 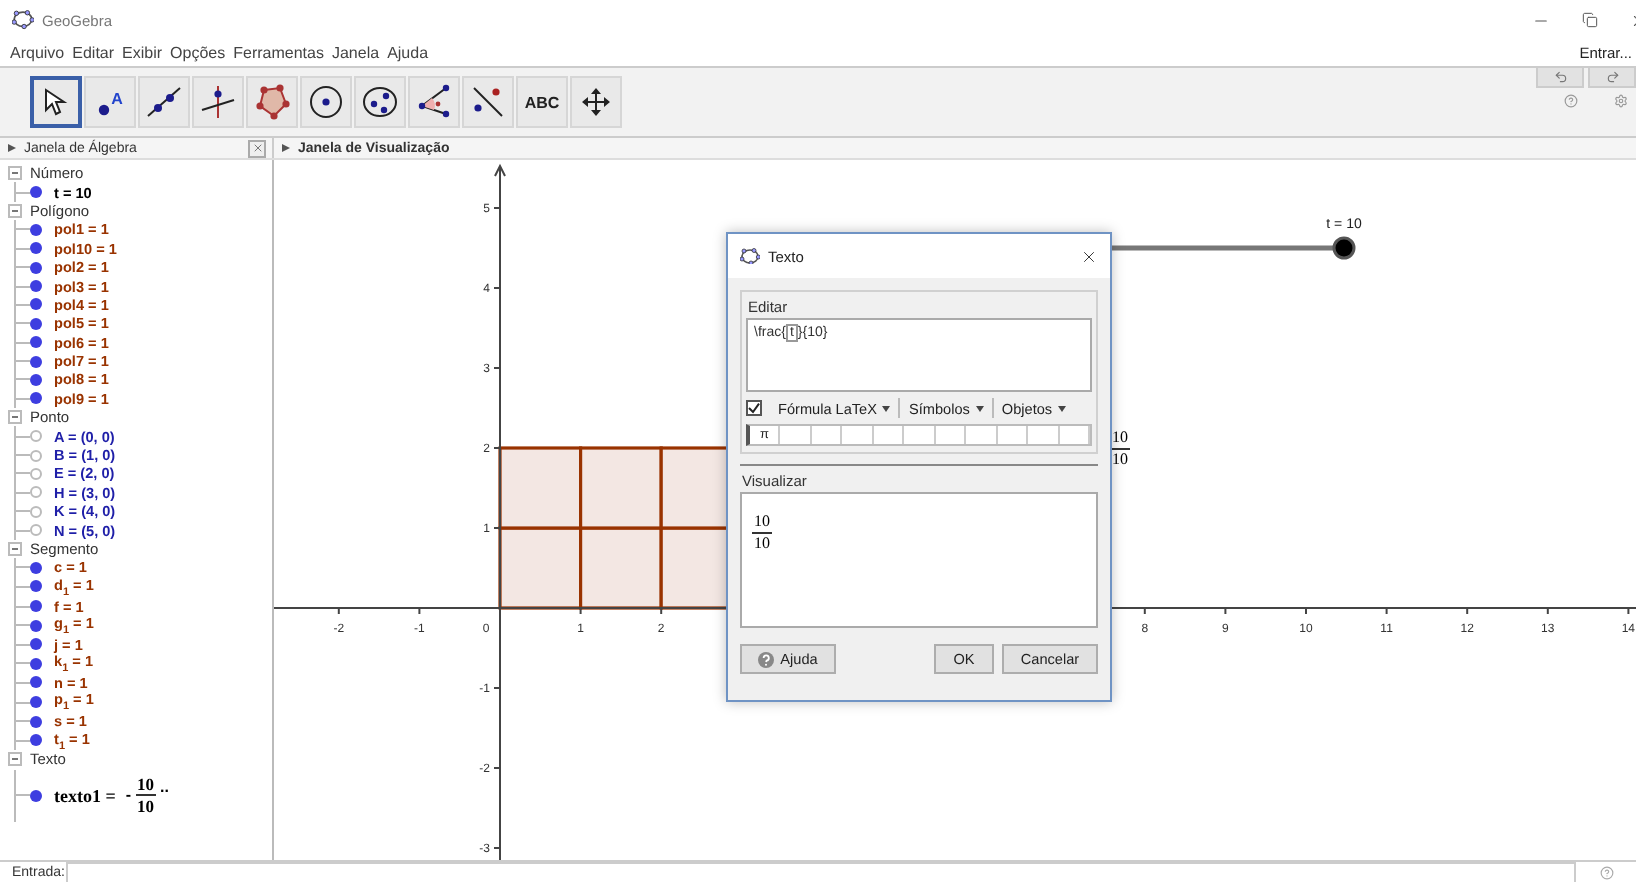 I want to click on menu-item: Exibir, so click(x=142, y=53).